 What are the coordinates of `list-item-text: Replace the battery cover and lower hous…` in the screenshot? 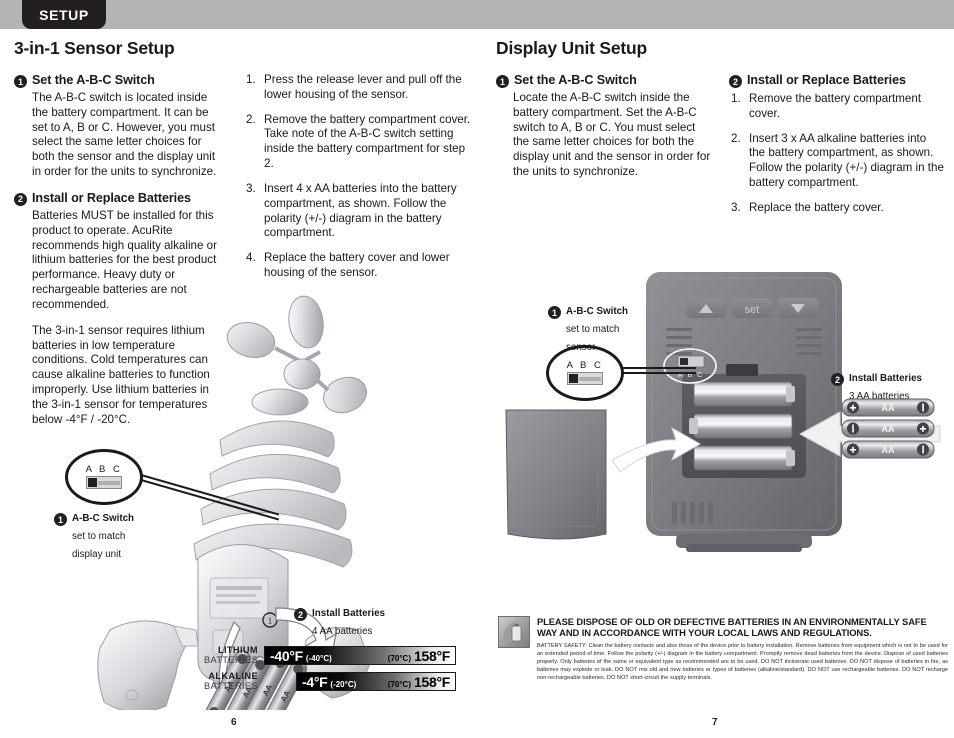 It's located at (357, 265).